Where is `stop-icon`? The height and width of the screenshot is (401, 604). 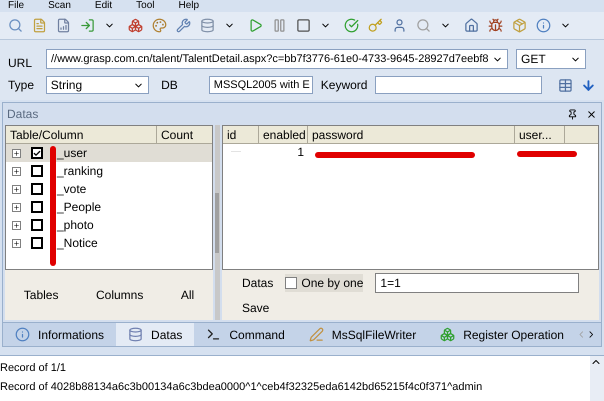
stop-icon is located at coordinates (303, 25).